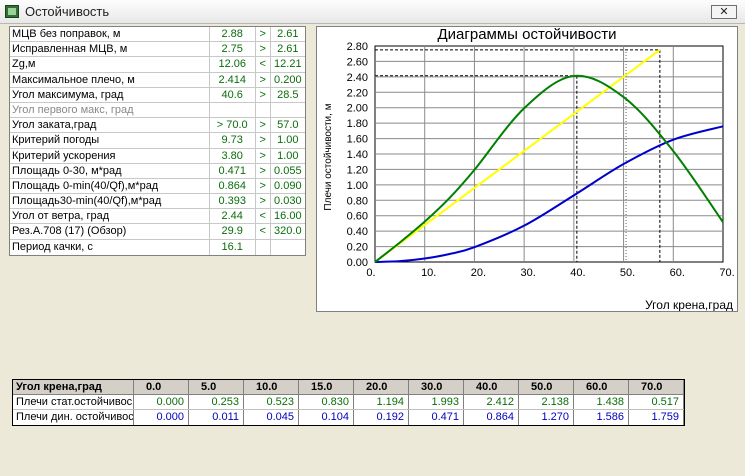 This screenshot has width=745, height=476. Describe the element at coordinates (288, 64) in the screenshot. I see `criteria-limit: 12.21` at that location.